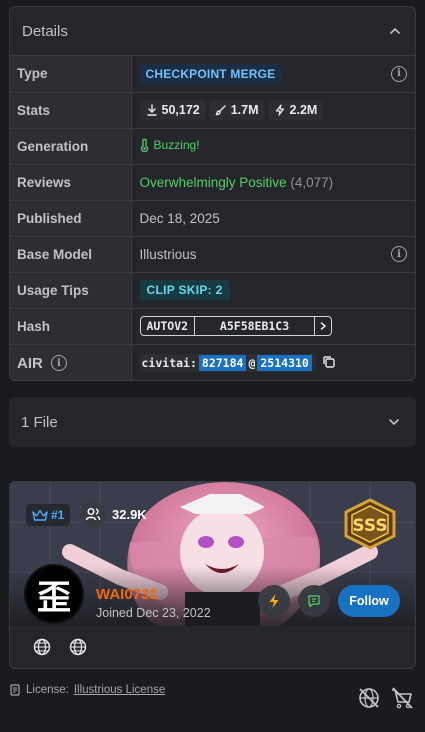 The width and height of the screenshot is (425, 732). Describe the element at coordinates (394, 422) in the screenshot. I see `chevron-down-icon` at that location.